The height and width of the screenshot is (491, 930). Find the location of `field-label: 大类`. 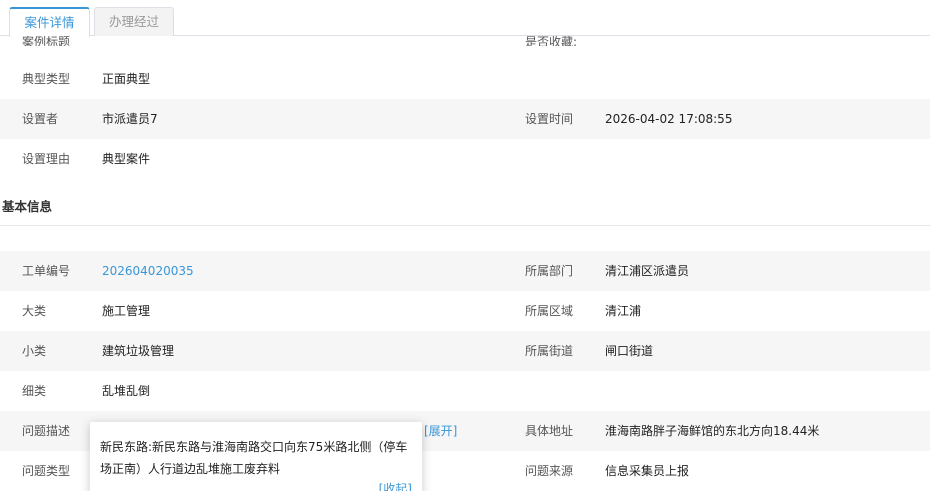

field-label: 大类 is located at coordinates (34, 311).